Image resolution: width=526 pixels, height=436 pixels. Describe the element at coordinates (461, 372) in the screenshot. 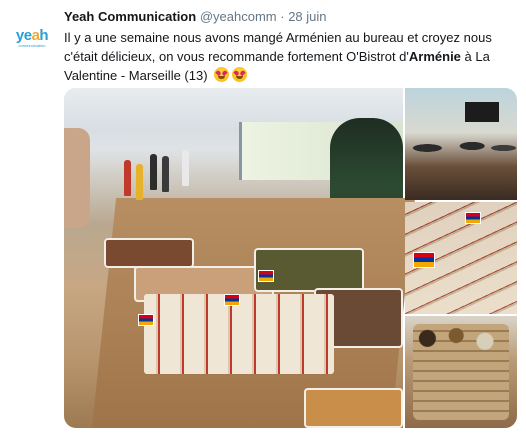

I see `dishes-overhead-photo` at that location.